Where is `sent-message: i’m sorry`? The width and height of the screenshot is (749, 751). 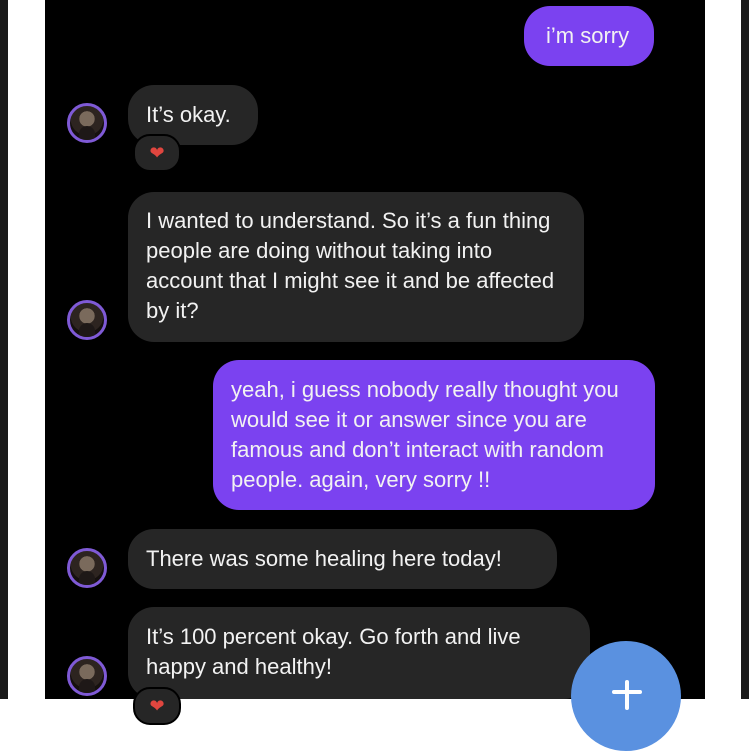
sent-message: i’m sorry is located at coordinates (589, 36).